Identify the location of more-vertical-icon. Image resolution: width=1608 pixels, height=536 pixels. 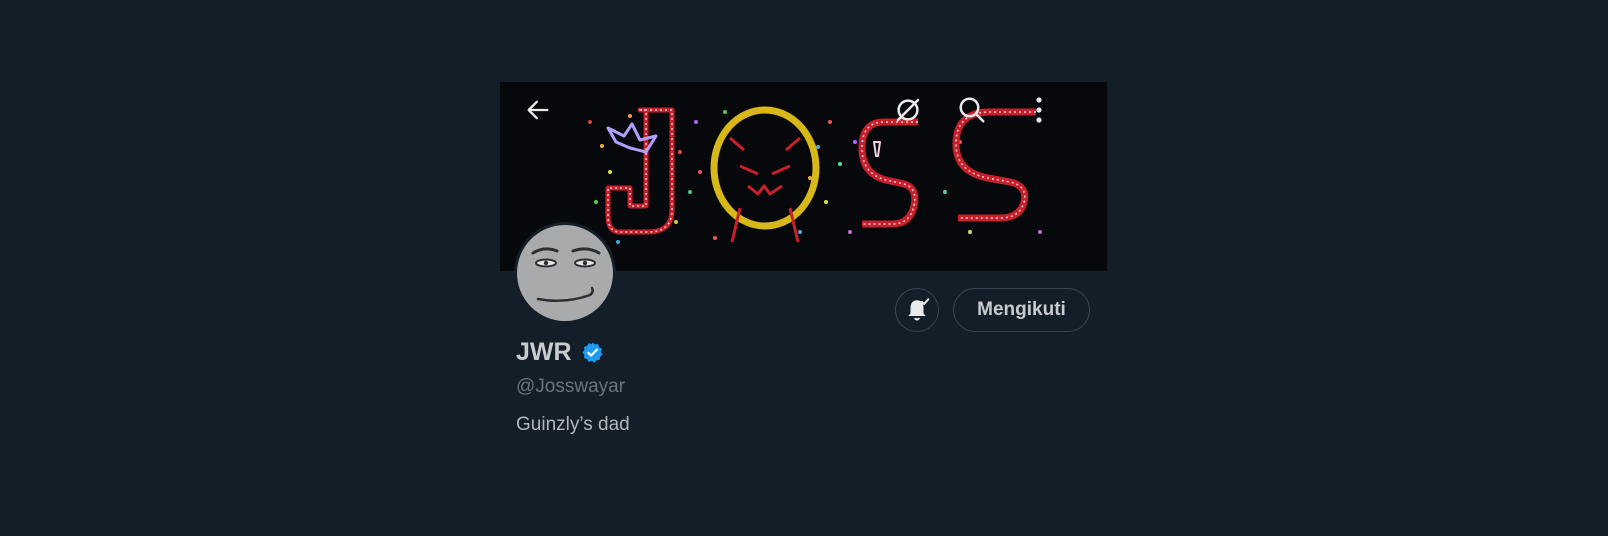
(1039, 110).